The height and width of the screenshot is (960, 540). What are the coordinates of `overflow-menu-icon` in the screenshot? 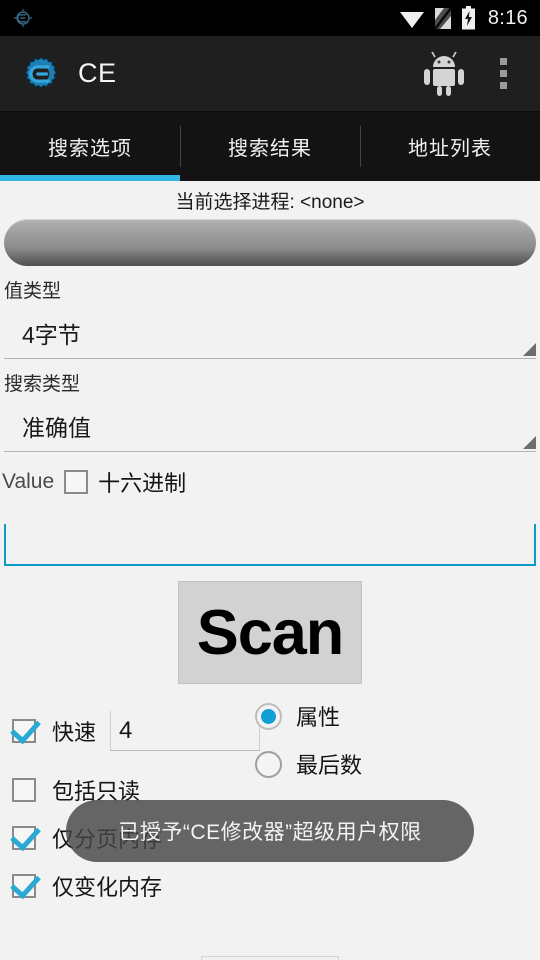 It's located at (503, 74).